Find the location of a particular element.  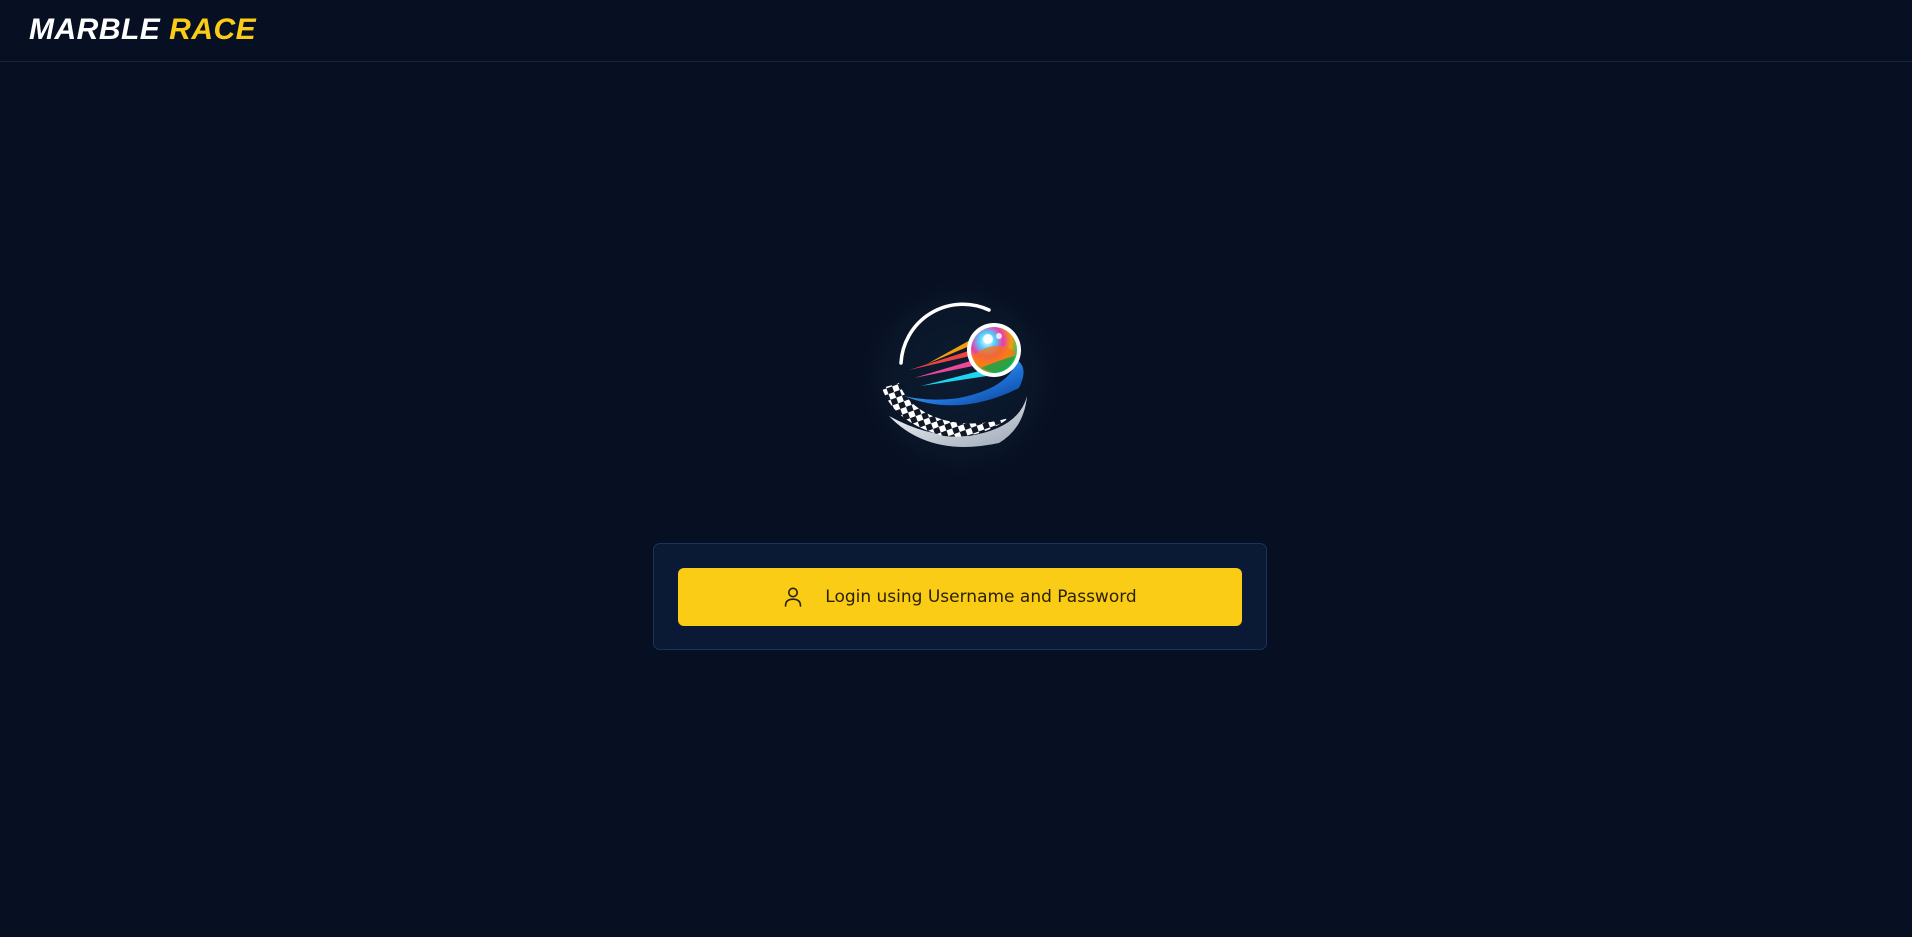

login-button-label: Login using Username and Password is located at coordinates (981, 597).